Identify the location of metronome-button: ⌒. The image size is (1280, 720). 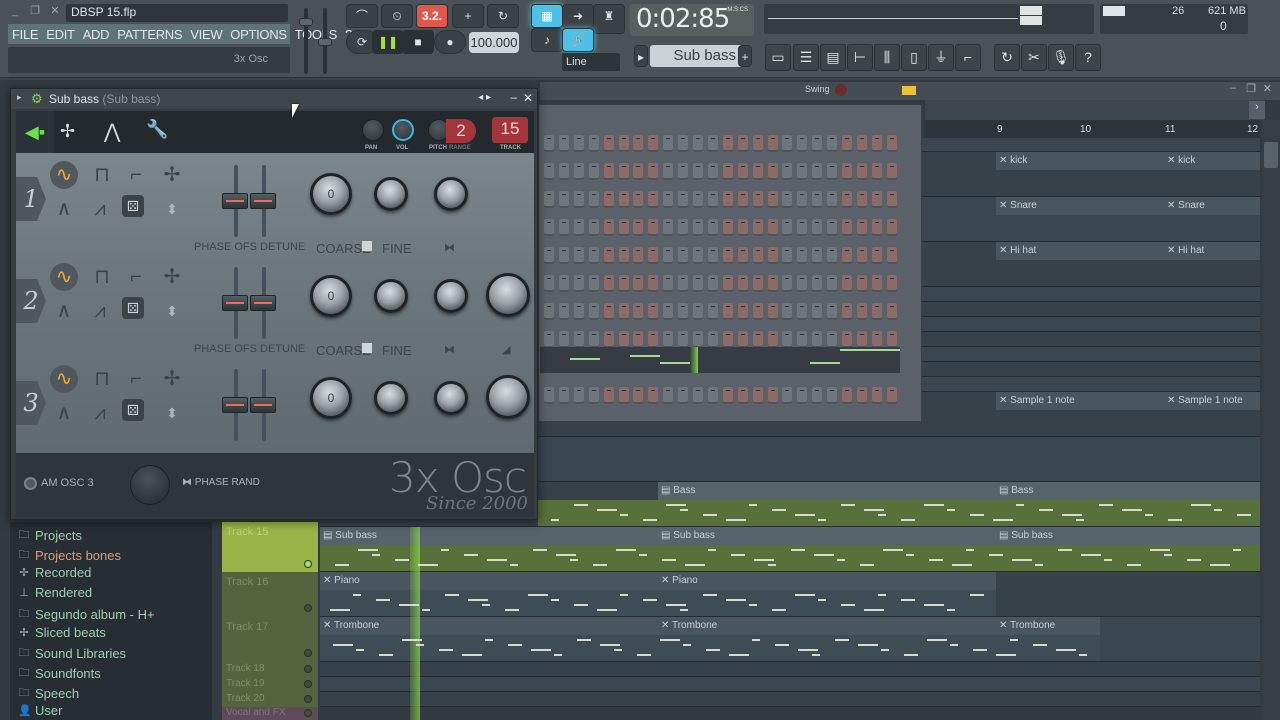
(362, 16).